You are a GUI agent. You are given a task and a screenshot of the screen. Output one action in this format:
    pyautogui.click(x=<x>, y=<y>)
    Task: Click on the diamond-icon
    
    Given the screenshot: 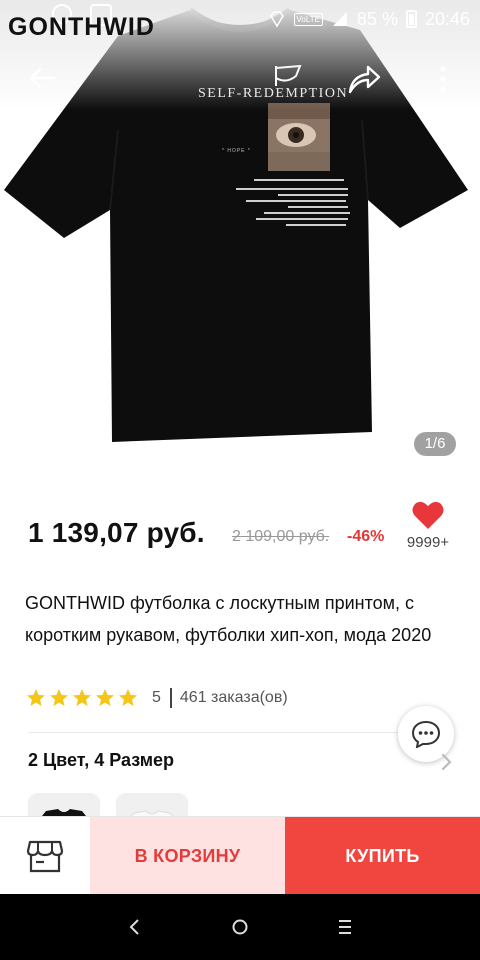 What is the action you would take?
    pyautogui.click(x=276, y=19)
    